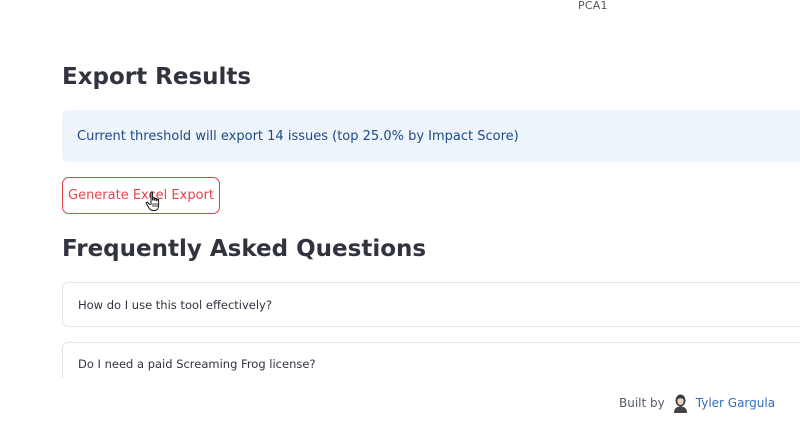 This screenshot has width=800, height=428. Describe the element at coordinates (642, 403) in the screenshot. I see `built-by-label: Built by` at that location.